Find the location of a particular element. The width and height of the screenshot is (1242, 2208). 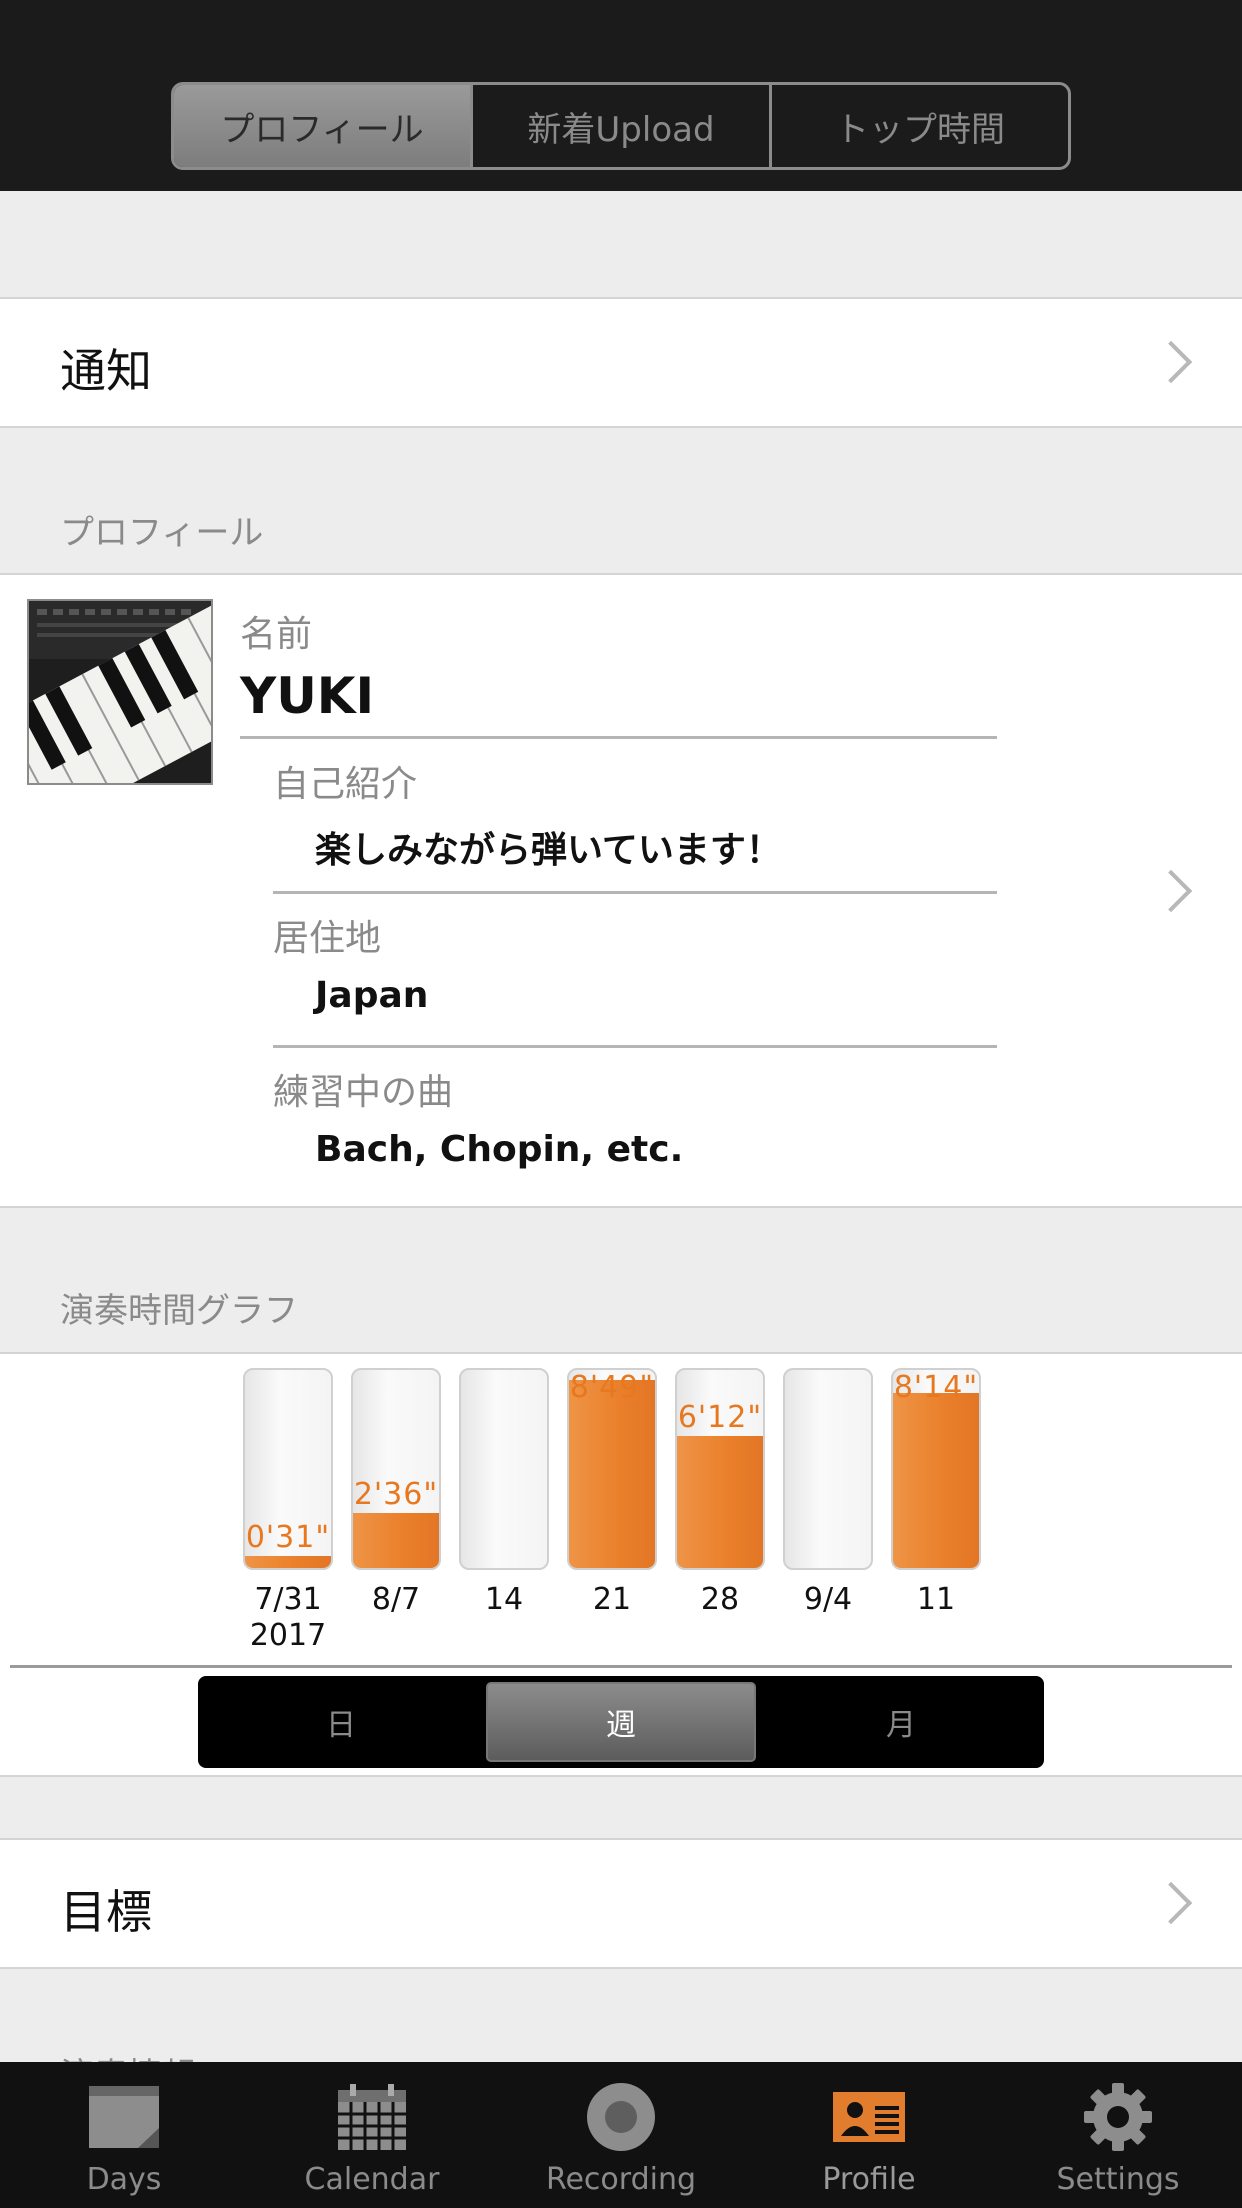

chart-value-label: 0'31" is located at coordinates (288, 1537).